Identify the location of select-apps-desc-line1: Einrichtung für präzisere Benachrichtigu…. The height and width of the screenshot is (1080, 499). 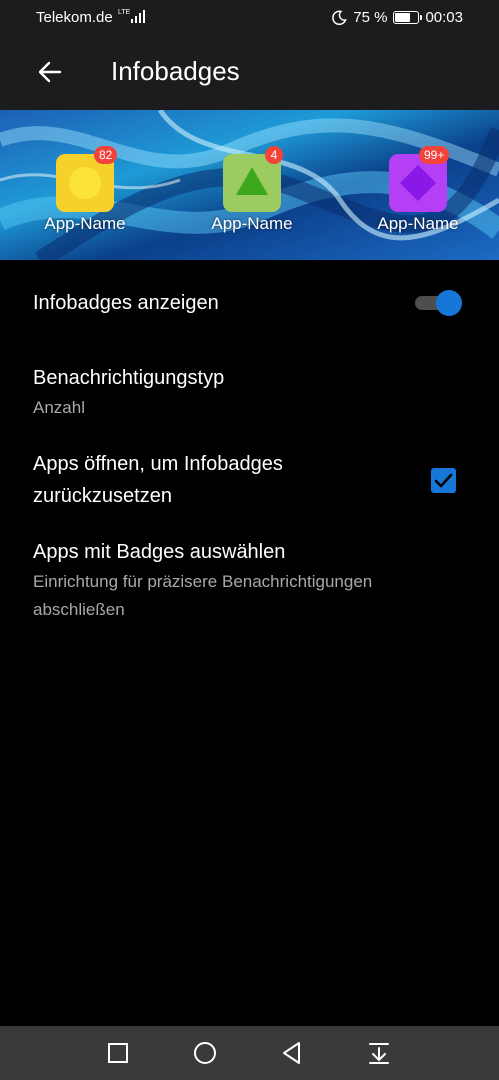
(203, 581).